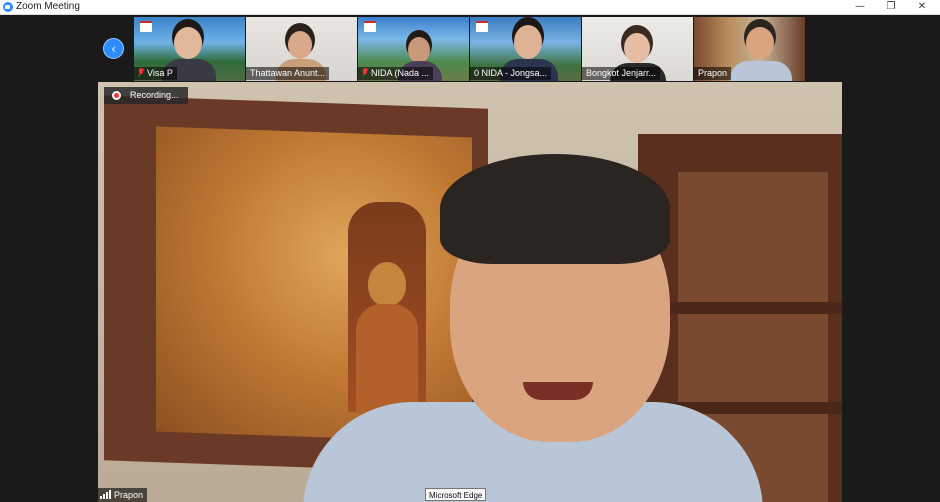  What do you see at coordinates (189, 49) in the screenshot?
I see `participant-tile: Visa P` at bounding box center [189, 49].